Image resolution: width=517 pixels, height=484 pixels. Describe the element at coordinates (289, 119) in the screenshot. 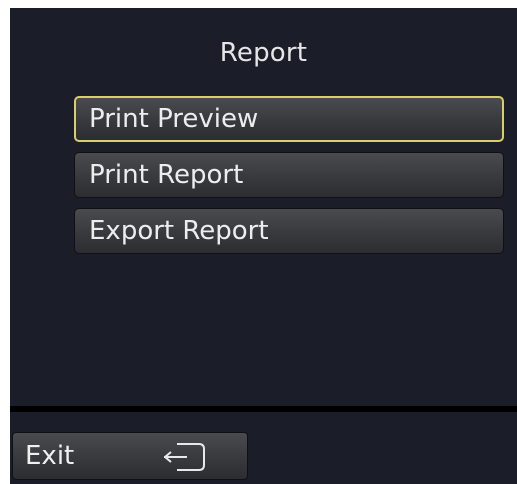

I see `print-preview-button: Print Preview` at that location.